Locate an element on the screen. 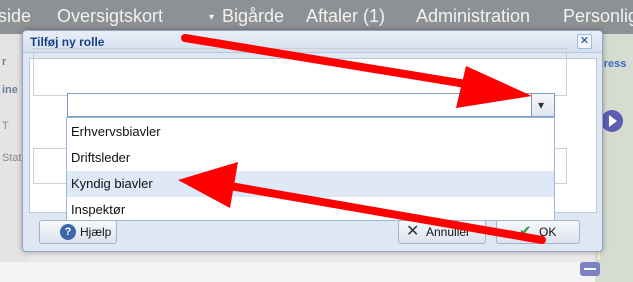 This screenshot has width=633, height=282. role-option-kyndig-biavler: Kyndig biavler is located at coordinates (310, 184).